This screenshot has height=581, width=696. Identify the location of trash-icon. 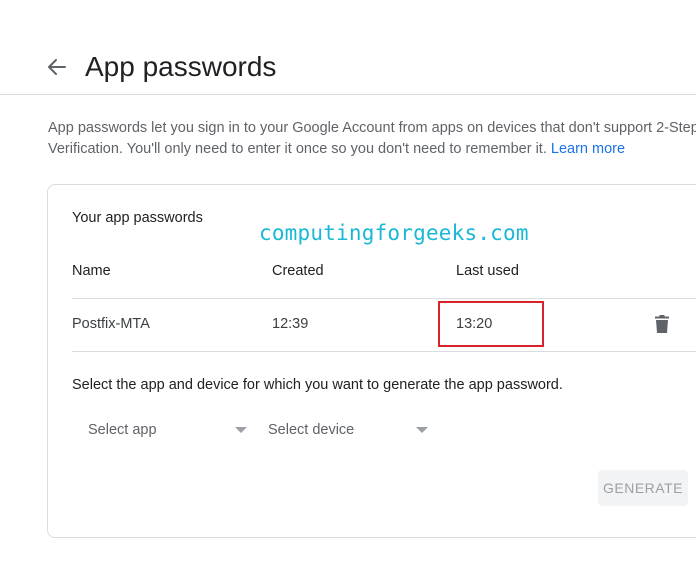
(662, 324).